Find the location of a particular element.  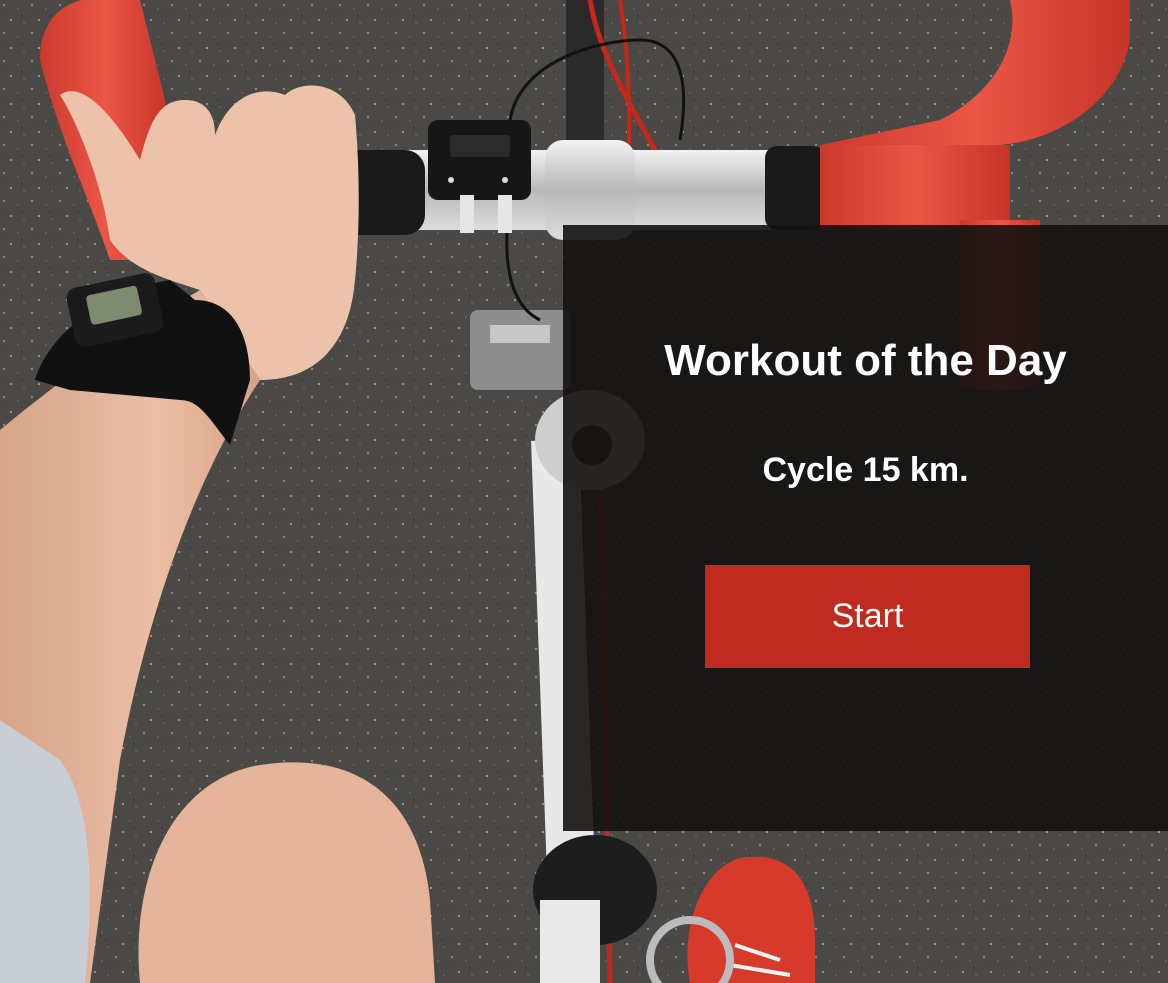

start-button: Start is located at coordinates (867, 616).